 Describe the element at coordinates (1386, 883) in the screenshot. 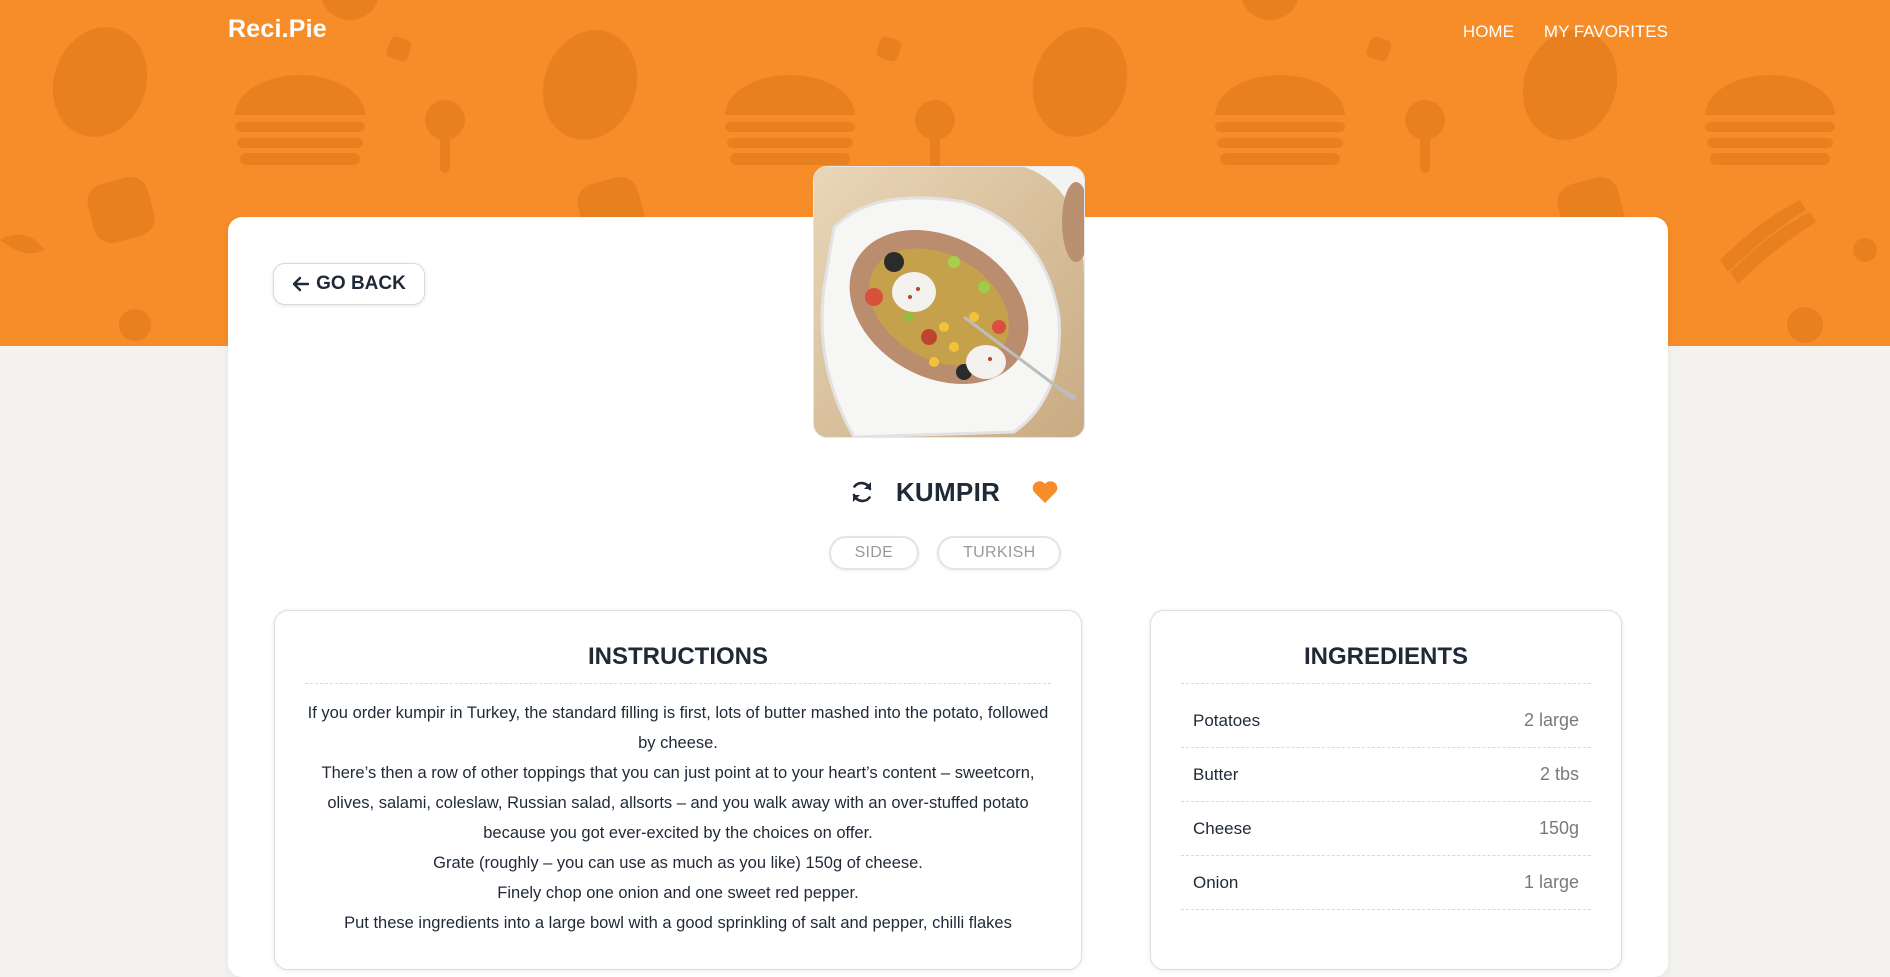

I see `ingredient-row: Onion 1 large` at that location.